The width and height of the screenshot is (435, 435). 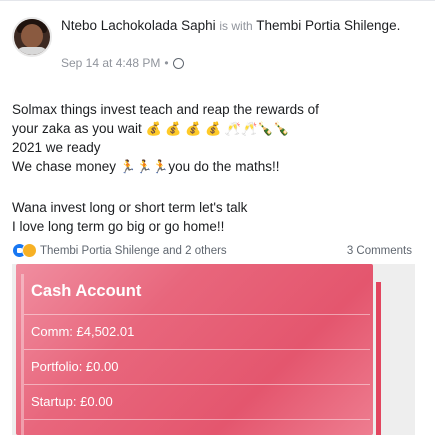 I want to click on care-icon, so click(x=29, y=250).